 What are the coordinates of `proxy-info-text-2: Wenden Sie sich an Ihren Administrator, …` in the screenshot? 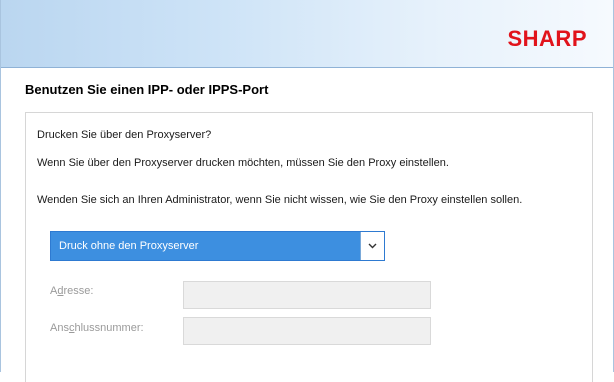 It's located at (280, 200).